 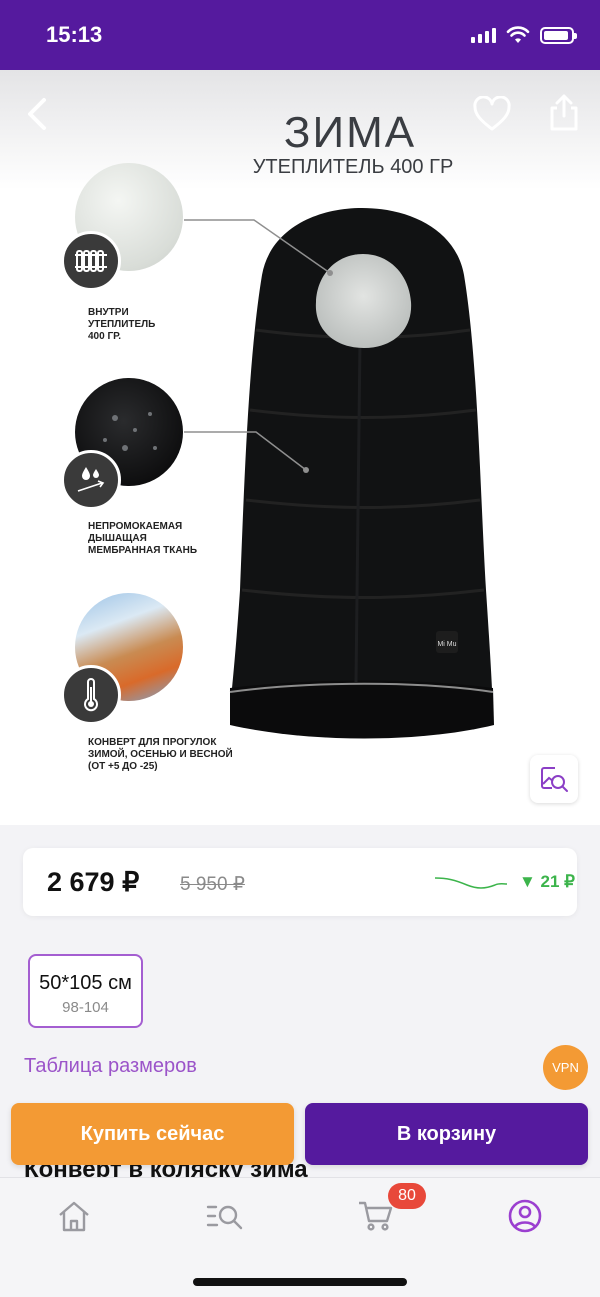 I want to click on image-search-icon, so click(x=554, y=779).